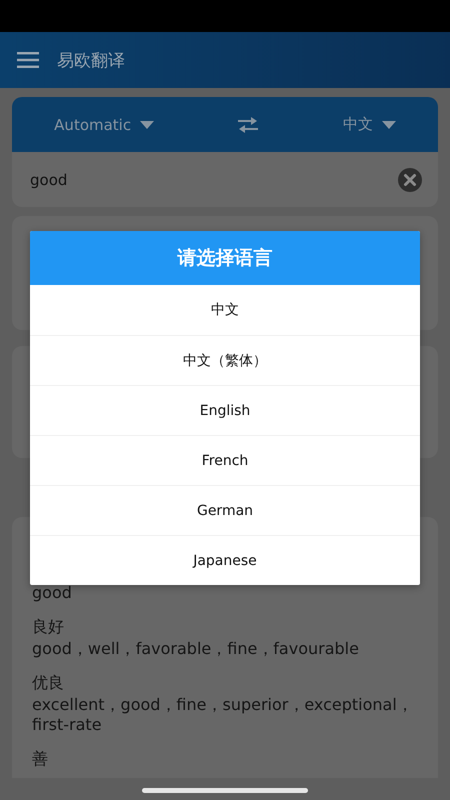 The height and width of the screenshot is (800, 450). I want to click on language-option: English, so click(225, 410).